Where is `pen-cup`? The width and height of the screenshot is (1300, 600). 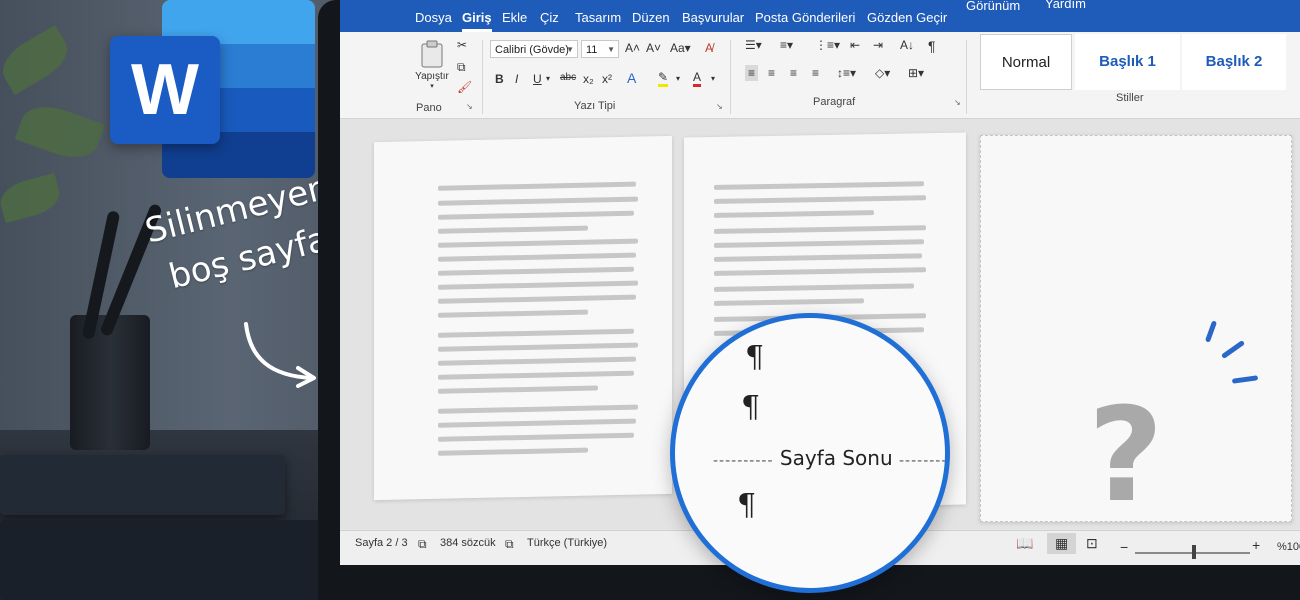
pen-cup is located at coordinates (110, 382).